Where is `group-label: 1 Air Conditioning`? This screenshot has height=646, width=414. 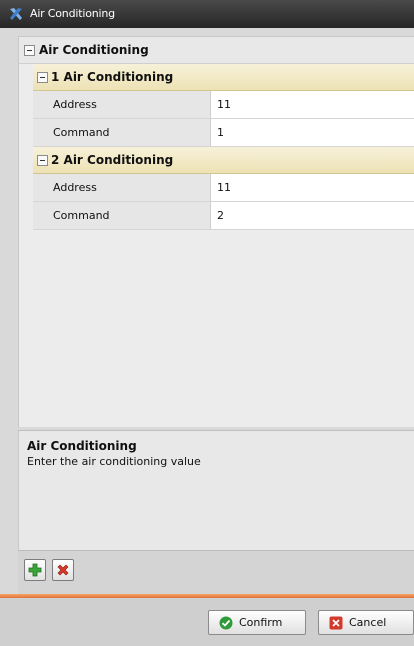
group-label: 1 Air Conditioning is located at coordinates (112, 77).